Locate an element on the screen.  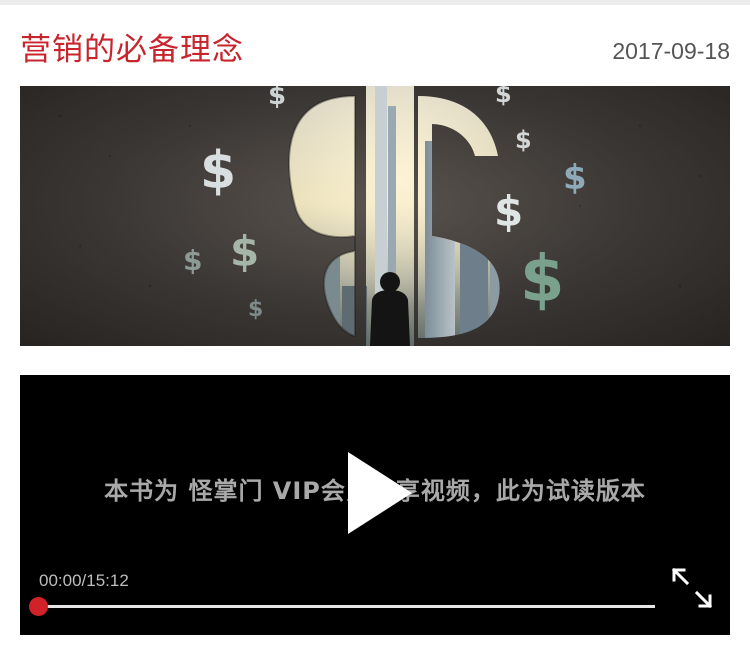
fullscreen-icon is located at coordinates (692, 588).